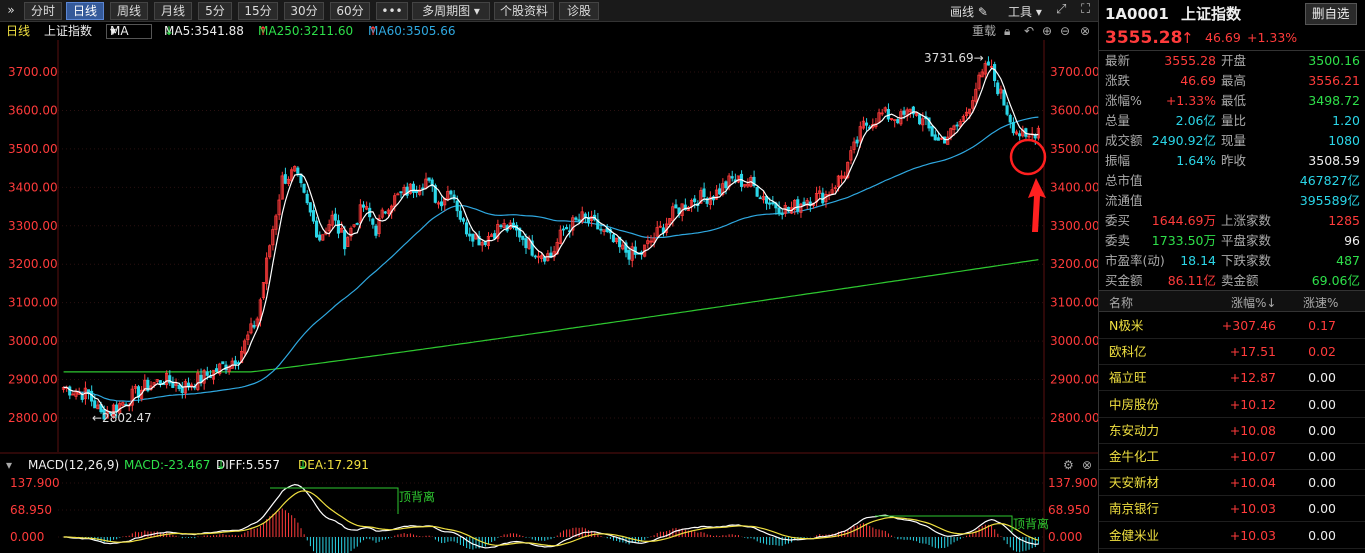  What do you see at coordinates (1232, 536) in the screenshot?
I see `ranking-row: 金健米业 +10.03 0.00` at bounding box center [1232, 536].